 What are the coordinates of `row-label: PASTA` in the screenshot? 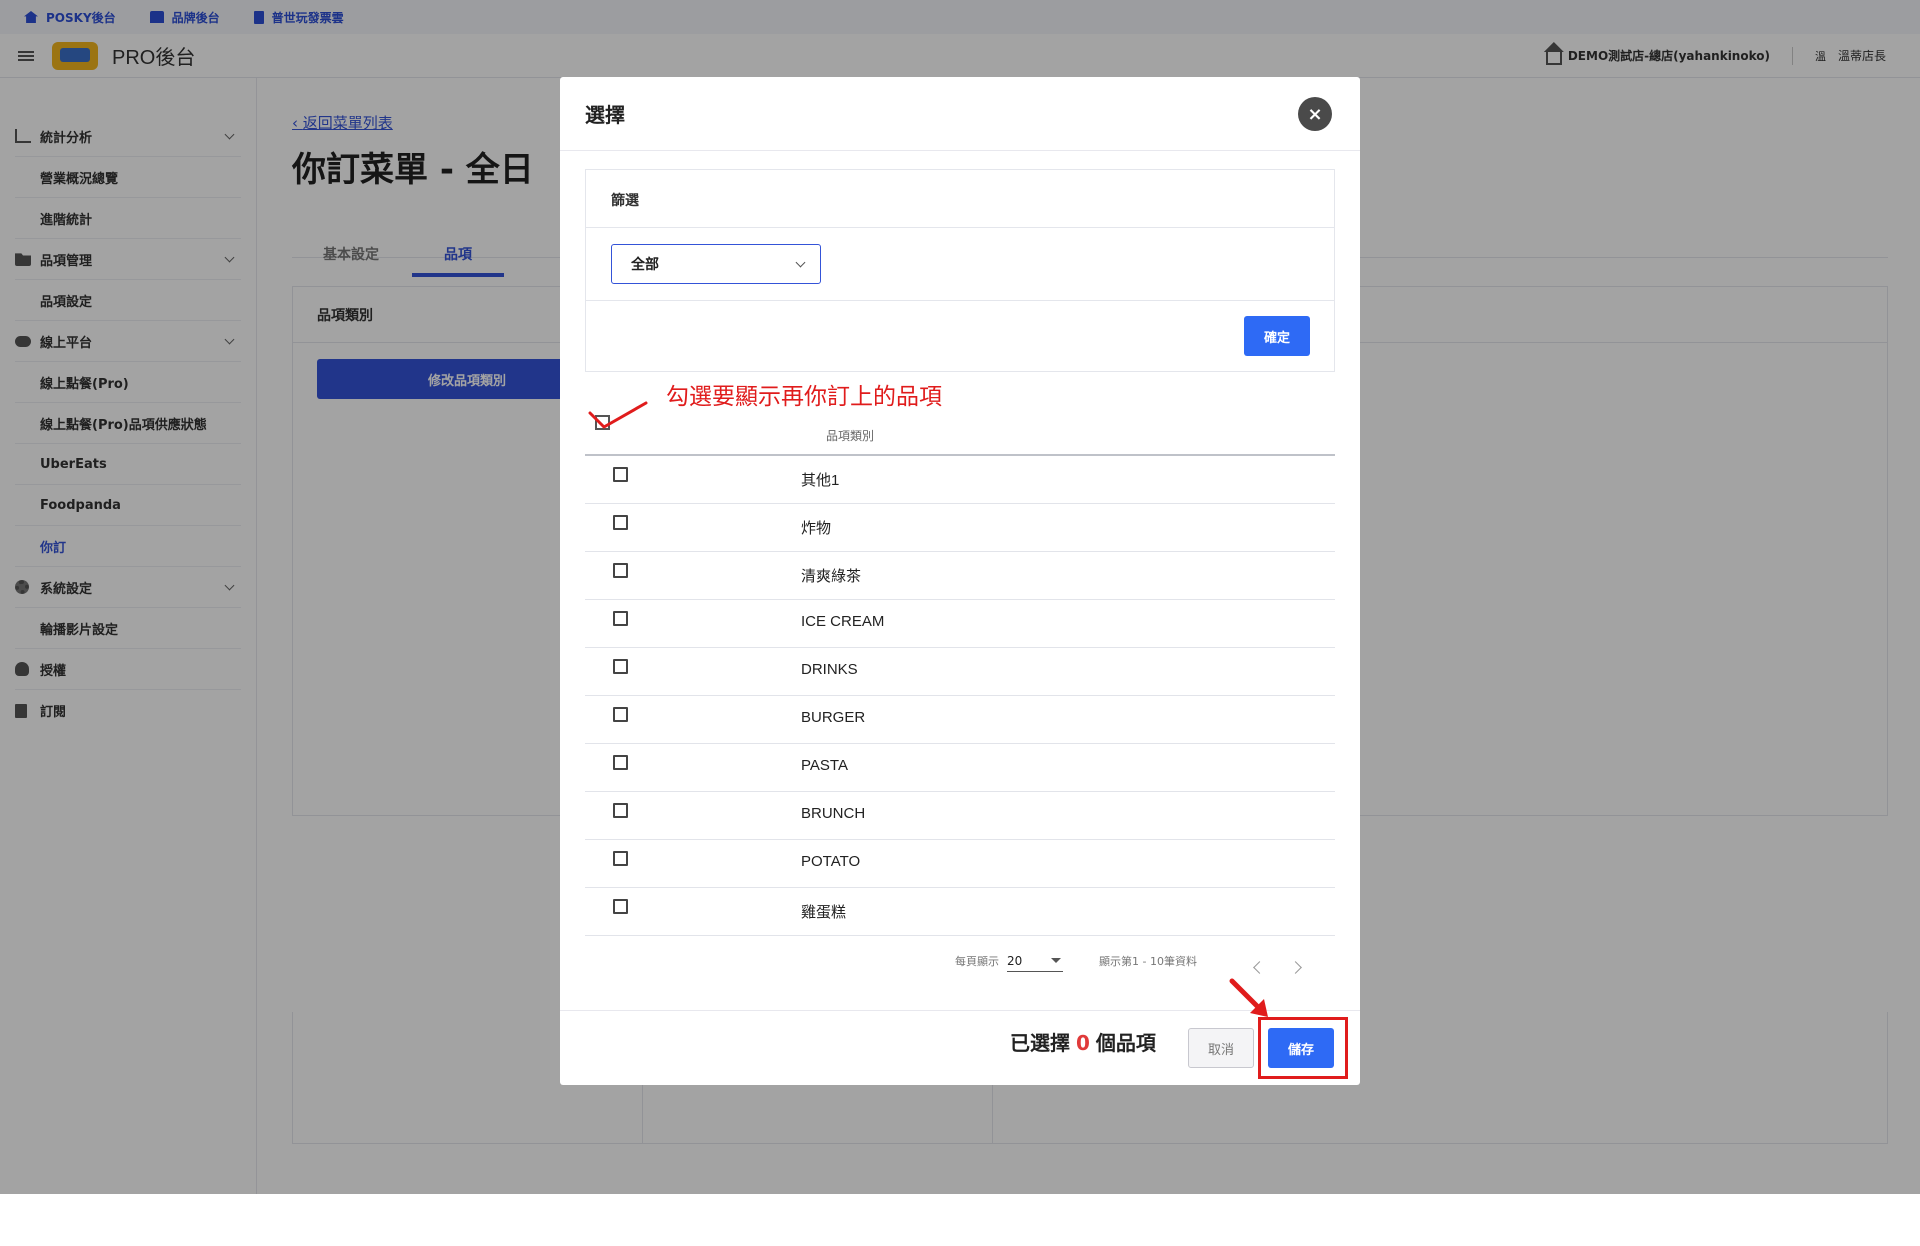 It's located at (824, 765).